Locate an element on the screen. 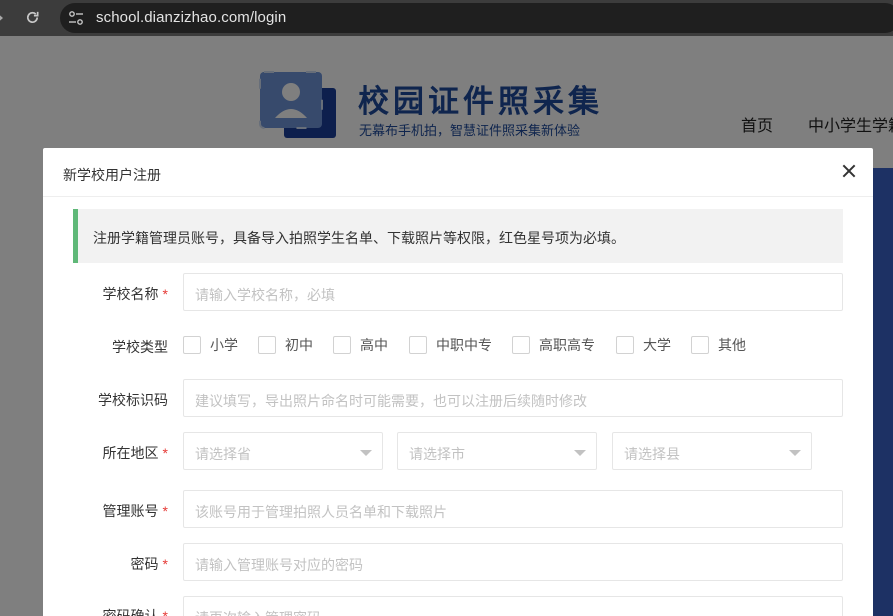 This screenshot has width=893, height=616. city-placeholder: 请选择市 is located at coordinates (437, 454).